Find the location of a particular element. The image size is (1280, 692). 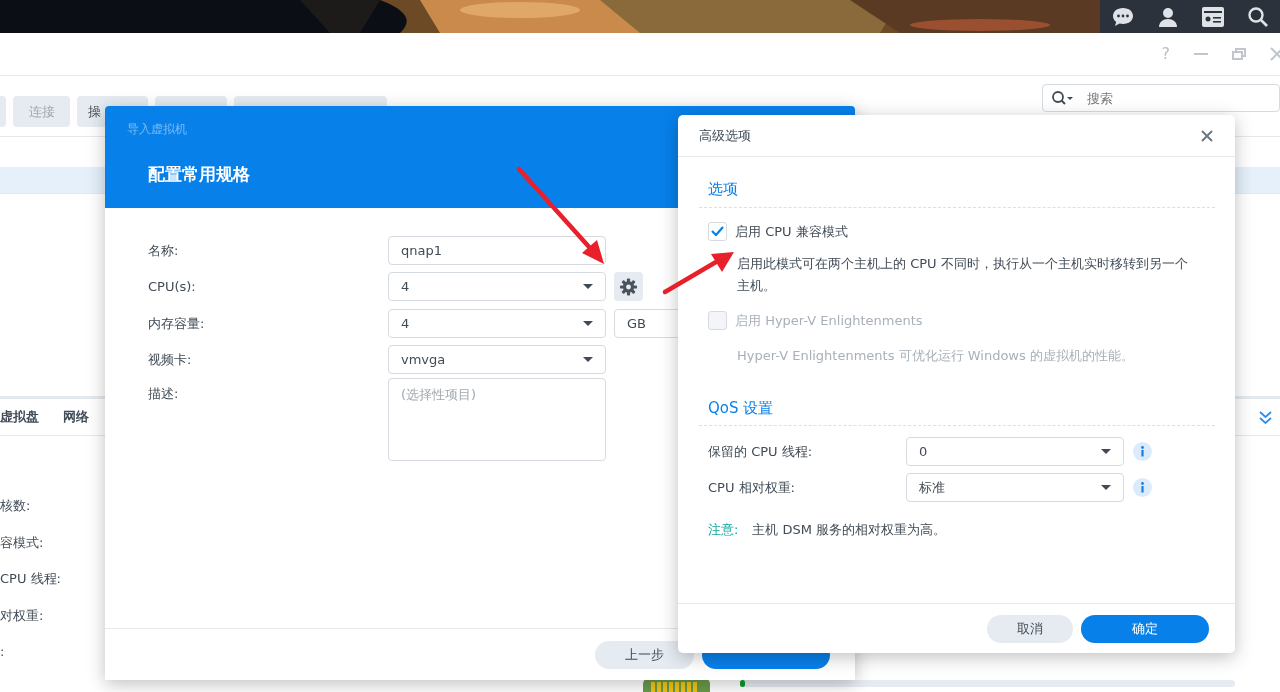

checkbox-label: 启用 Hyper-V Enlightenments is located at coordinates (829, 321).